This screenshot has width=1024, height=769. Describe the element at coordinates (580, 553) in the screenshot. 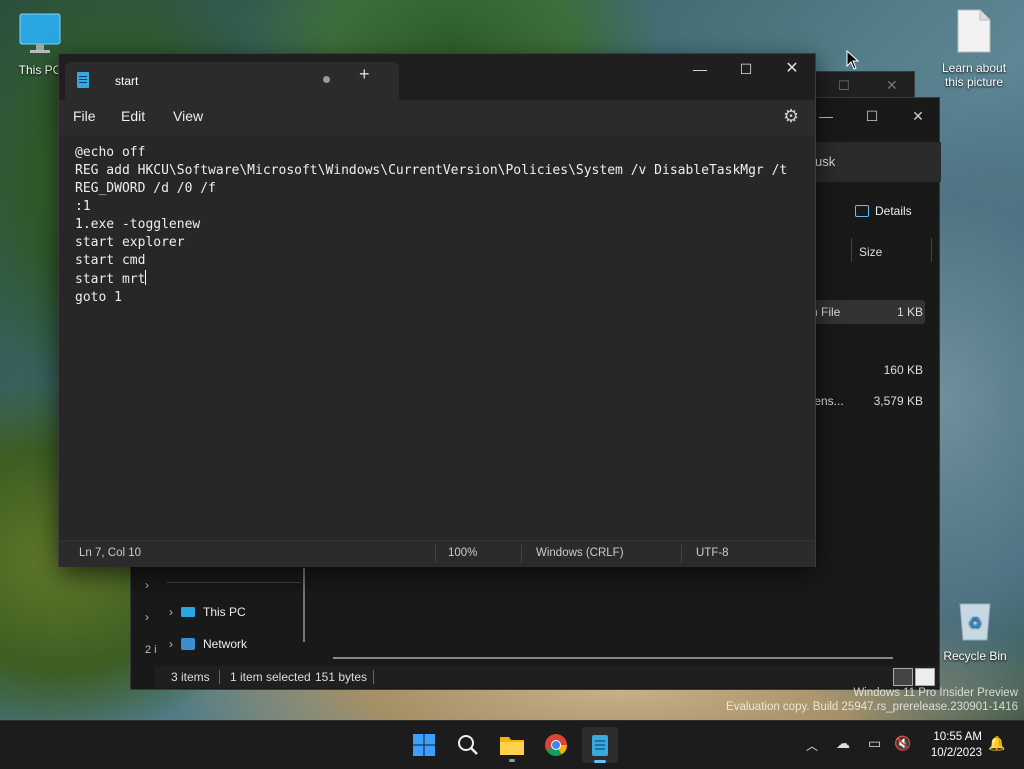

I see `line-ending: Windows (CRLF)` at that location.